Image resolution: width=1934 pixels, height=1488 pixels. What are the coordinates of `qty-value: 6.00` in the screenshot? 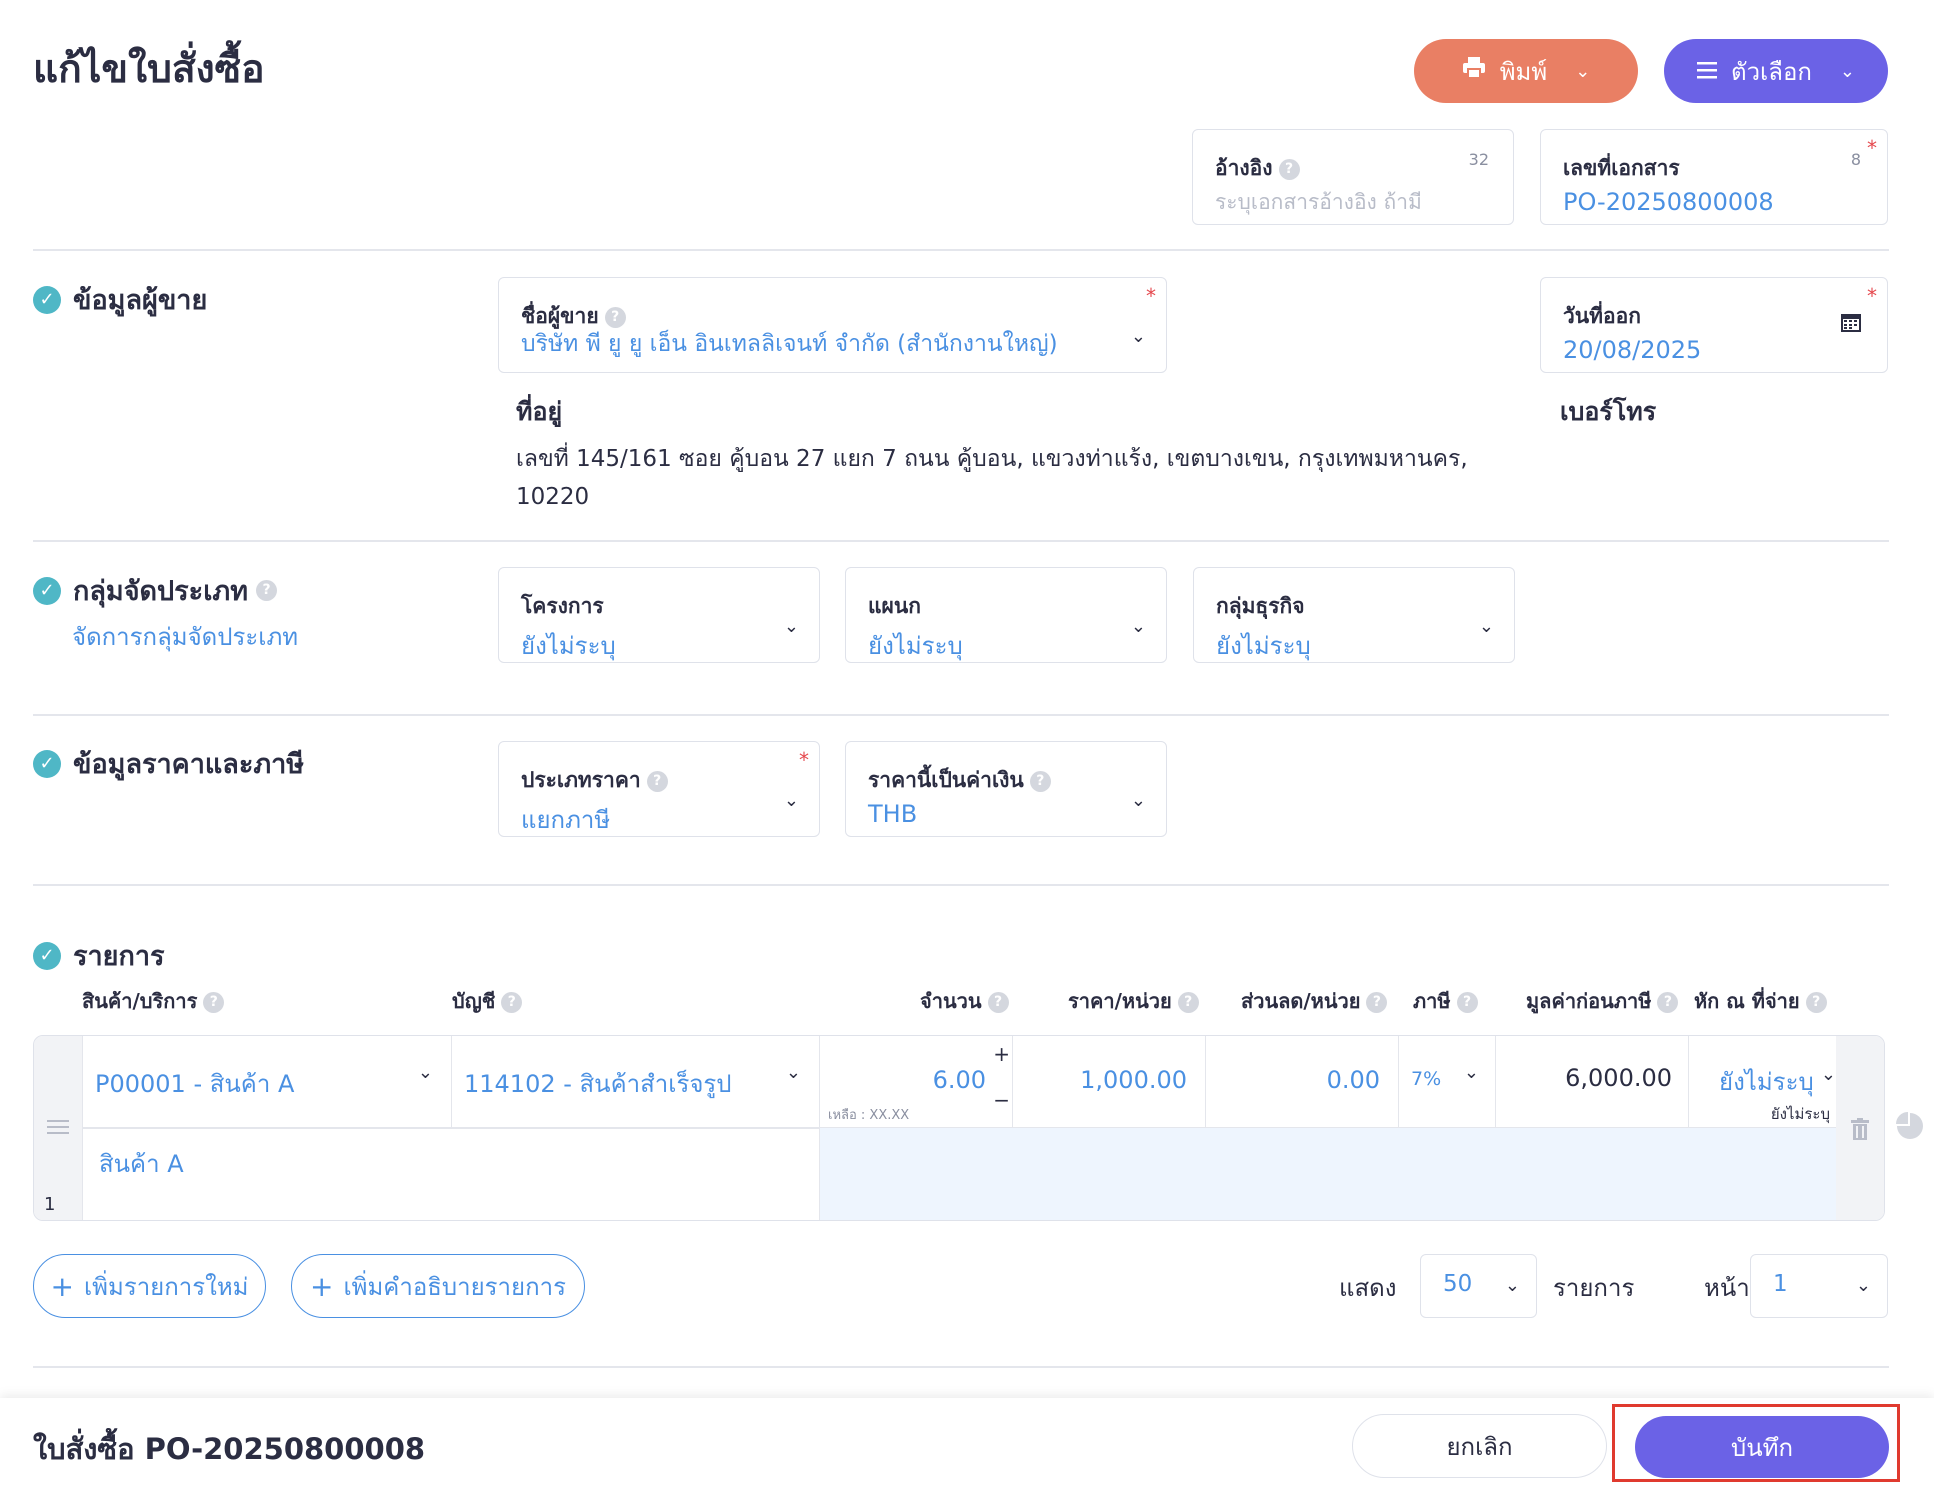 It's located at (959, 1080).